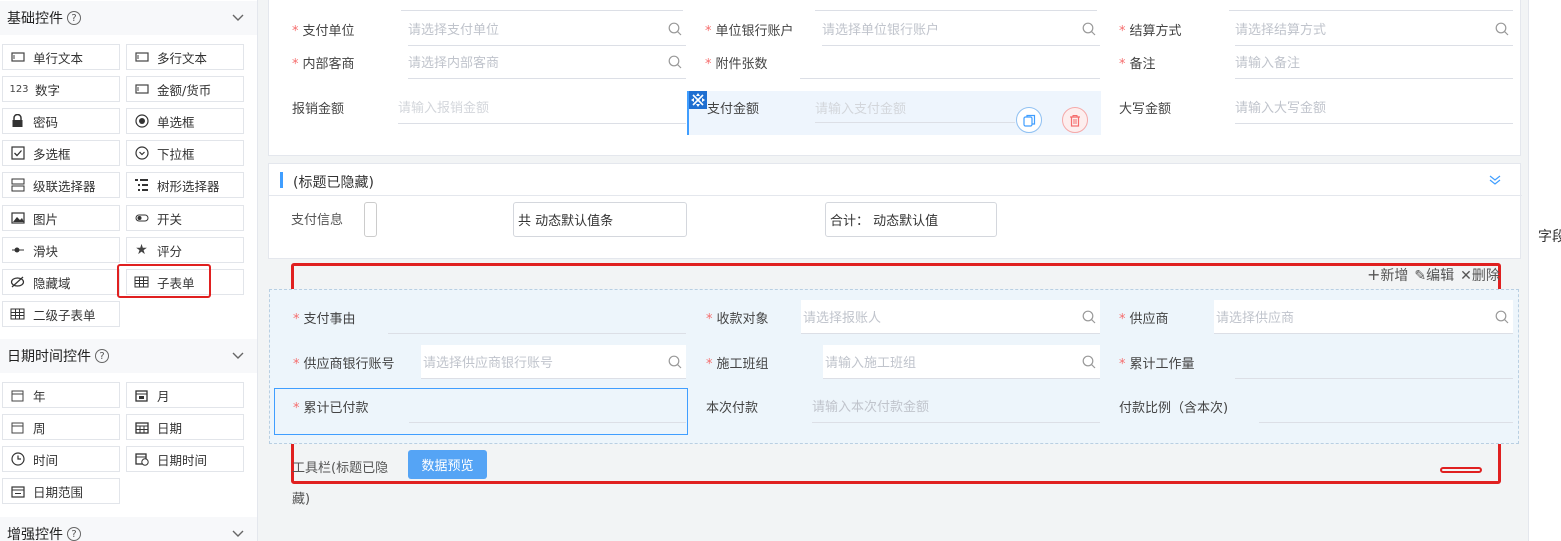  What do you see at coordinates (961, 362) in the screenshot?
I see `construction-team-input: 请输入施工班组` at bounding box center [961, 362].